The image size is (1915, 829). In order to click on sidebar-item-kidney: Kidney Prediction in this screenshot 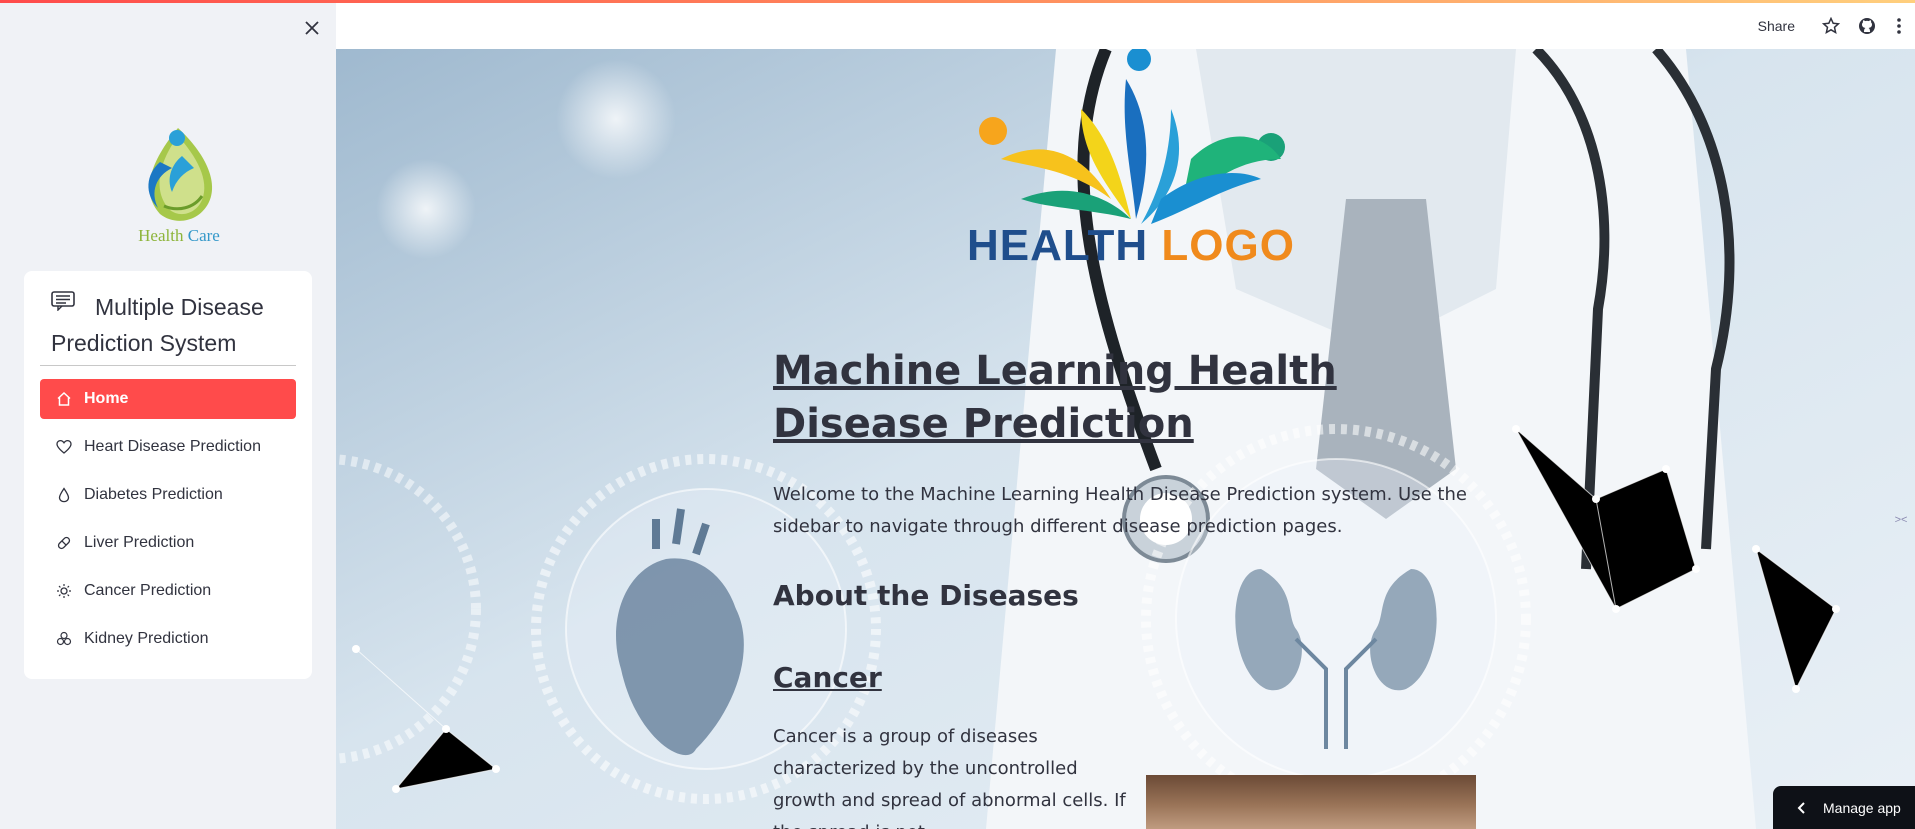, I will do `click(168, 639)`.